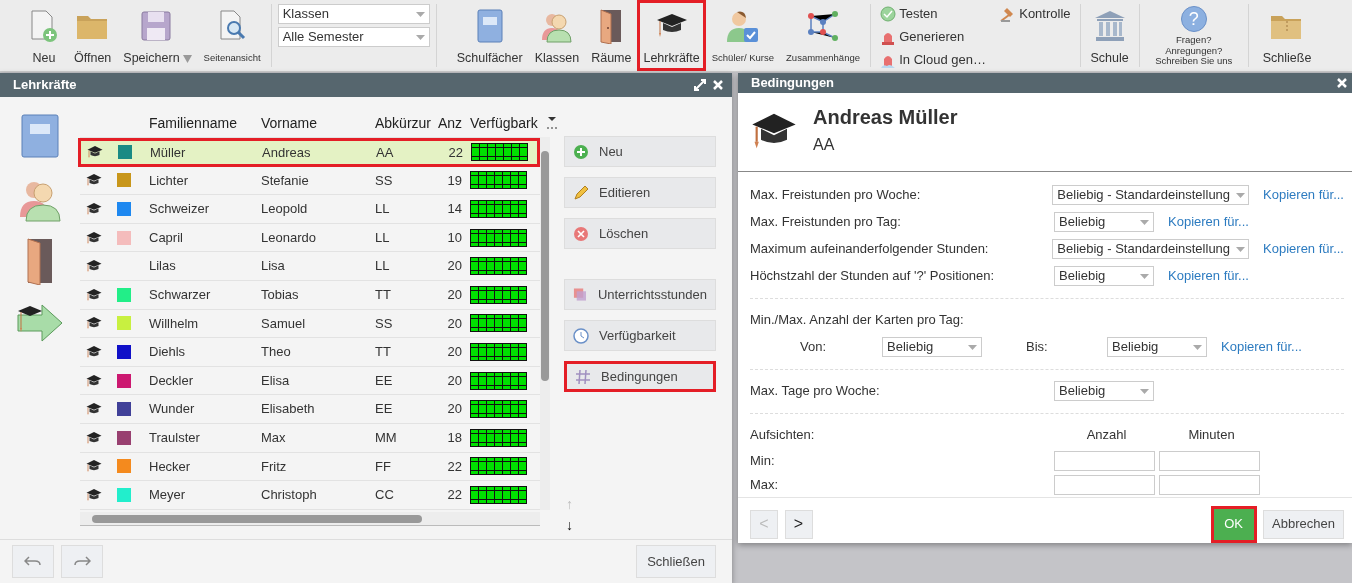  Describe the element at coordinates (557, 35) in the screenshot. I see `toolbar-button: Klassen` at that location.